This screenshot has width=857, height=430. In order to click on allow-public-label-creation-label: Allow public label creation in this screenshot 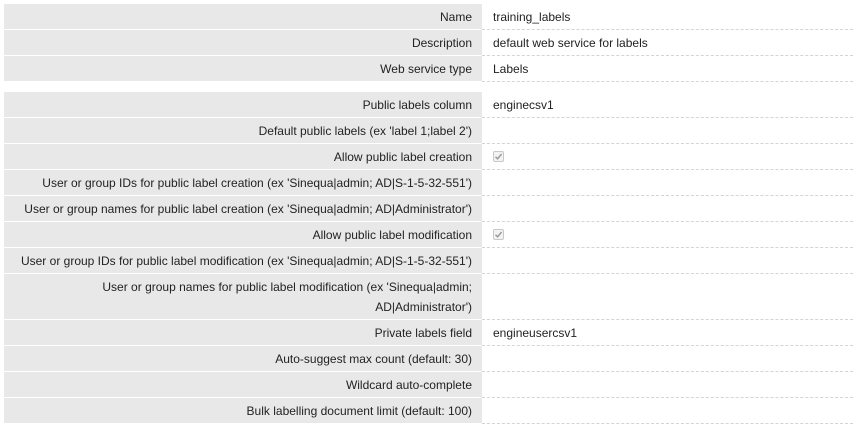, I will do `click(243, 157)`.